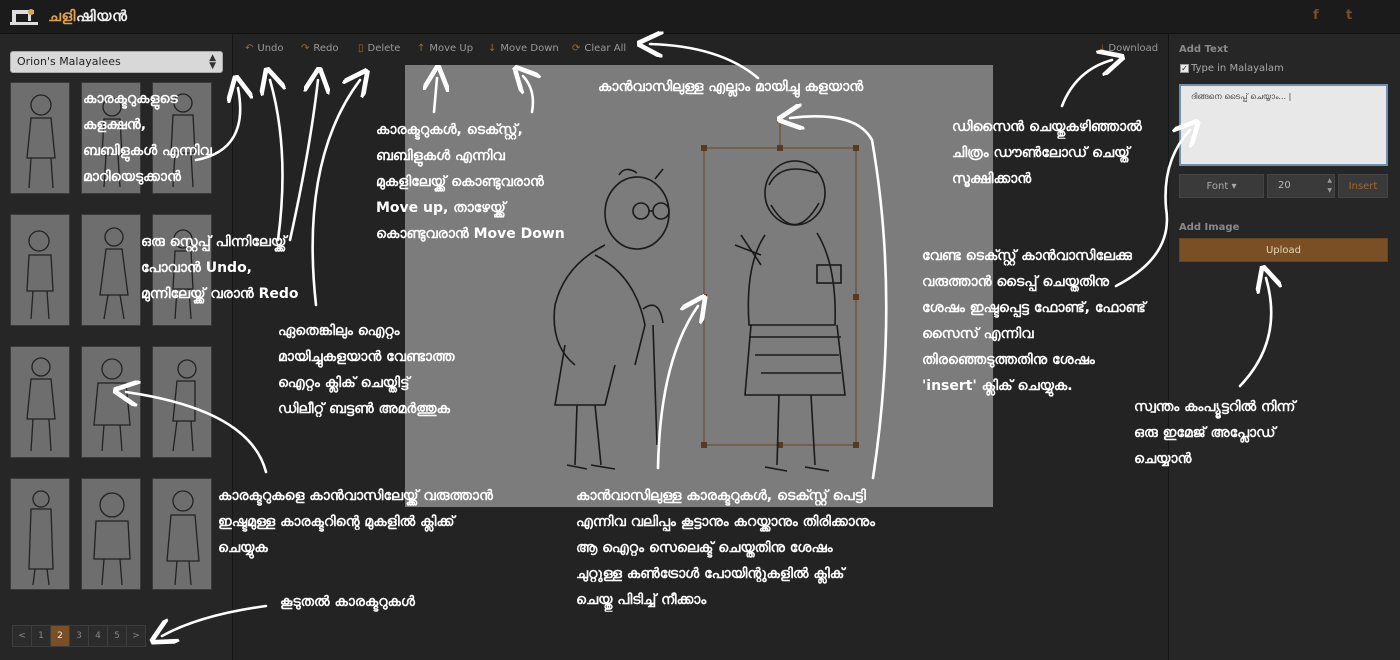  I want to click on top-bar: ചളിഷിയൻ f t, so click(700, 17).